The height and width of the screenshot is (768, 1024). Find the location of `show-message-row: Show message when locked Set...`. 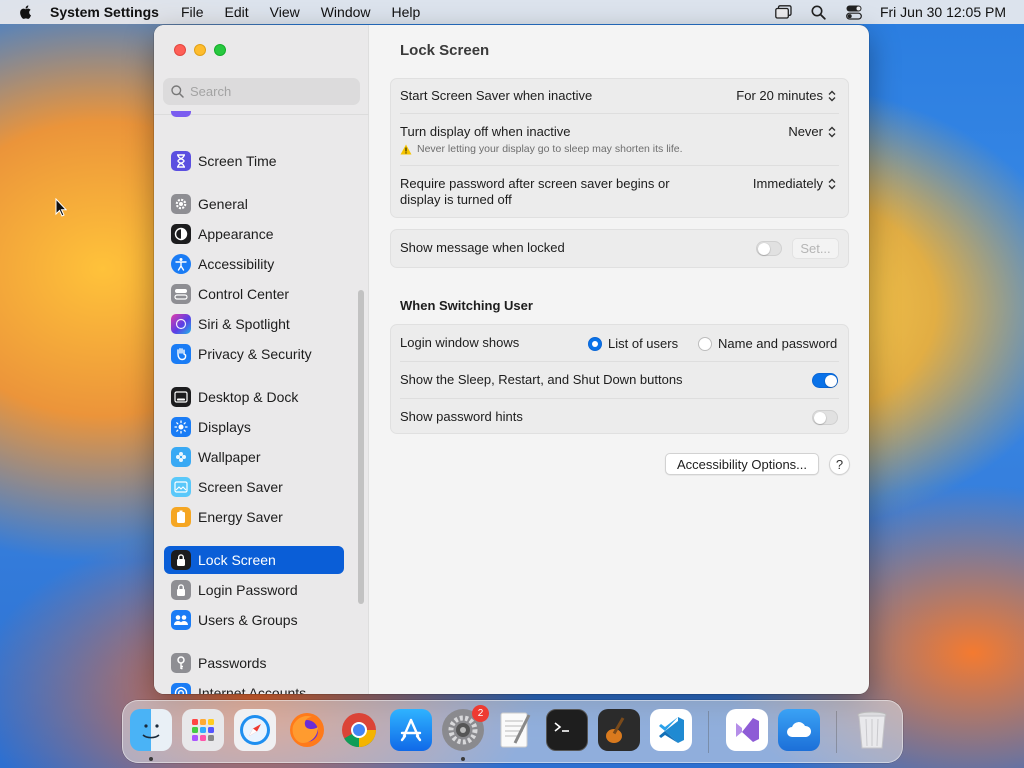

show-message-row: Show message when locked Set... is located at coordinates (619, 248).